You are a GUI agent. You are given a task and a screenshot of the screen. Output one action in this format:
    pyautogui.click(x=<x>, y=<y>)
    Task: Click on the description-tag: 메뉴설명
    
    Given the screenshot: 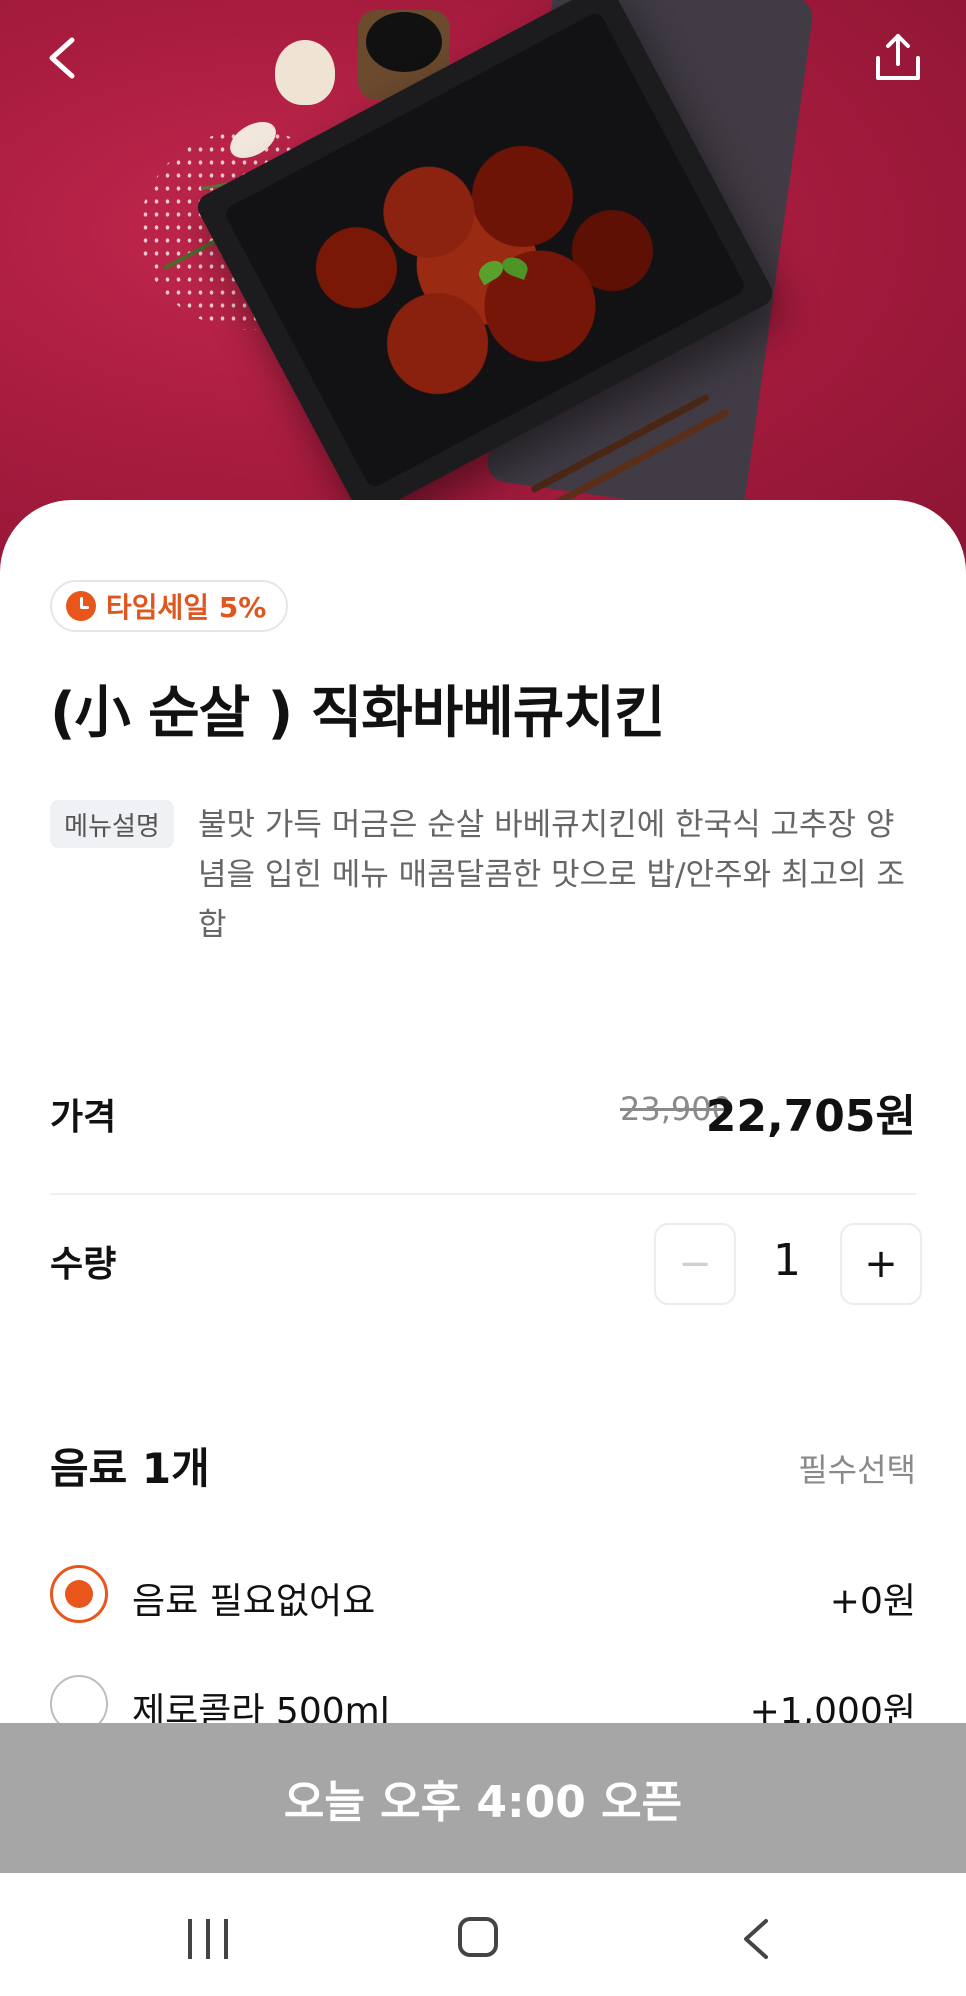 What is the action you would take?
    pyautogui.click(x=112, y=824)
    